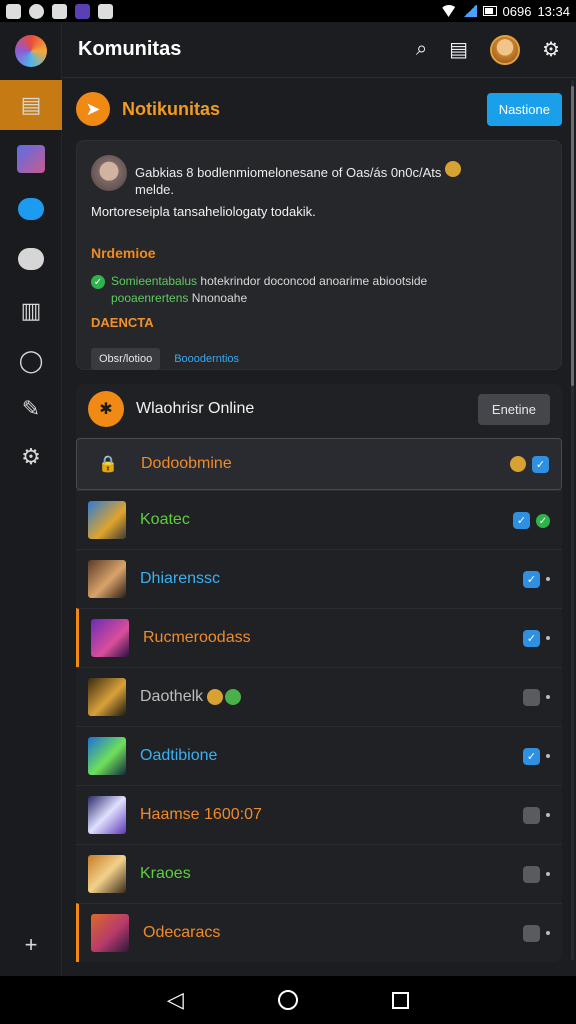 The image size is (576, 1024). What do you see at coordinates (513, 409) in the screenshot?
I see `members-action-button: Enetine` at bounding box center [513, 409].